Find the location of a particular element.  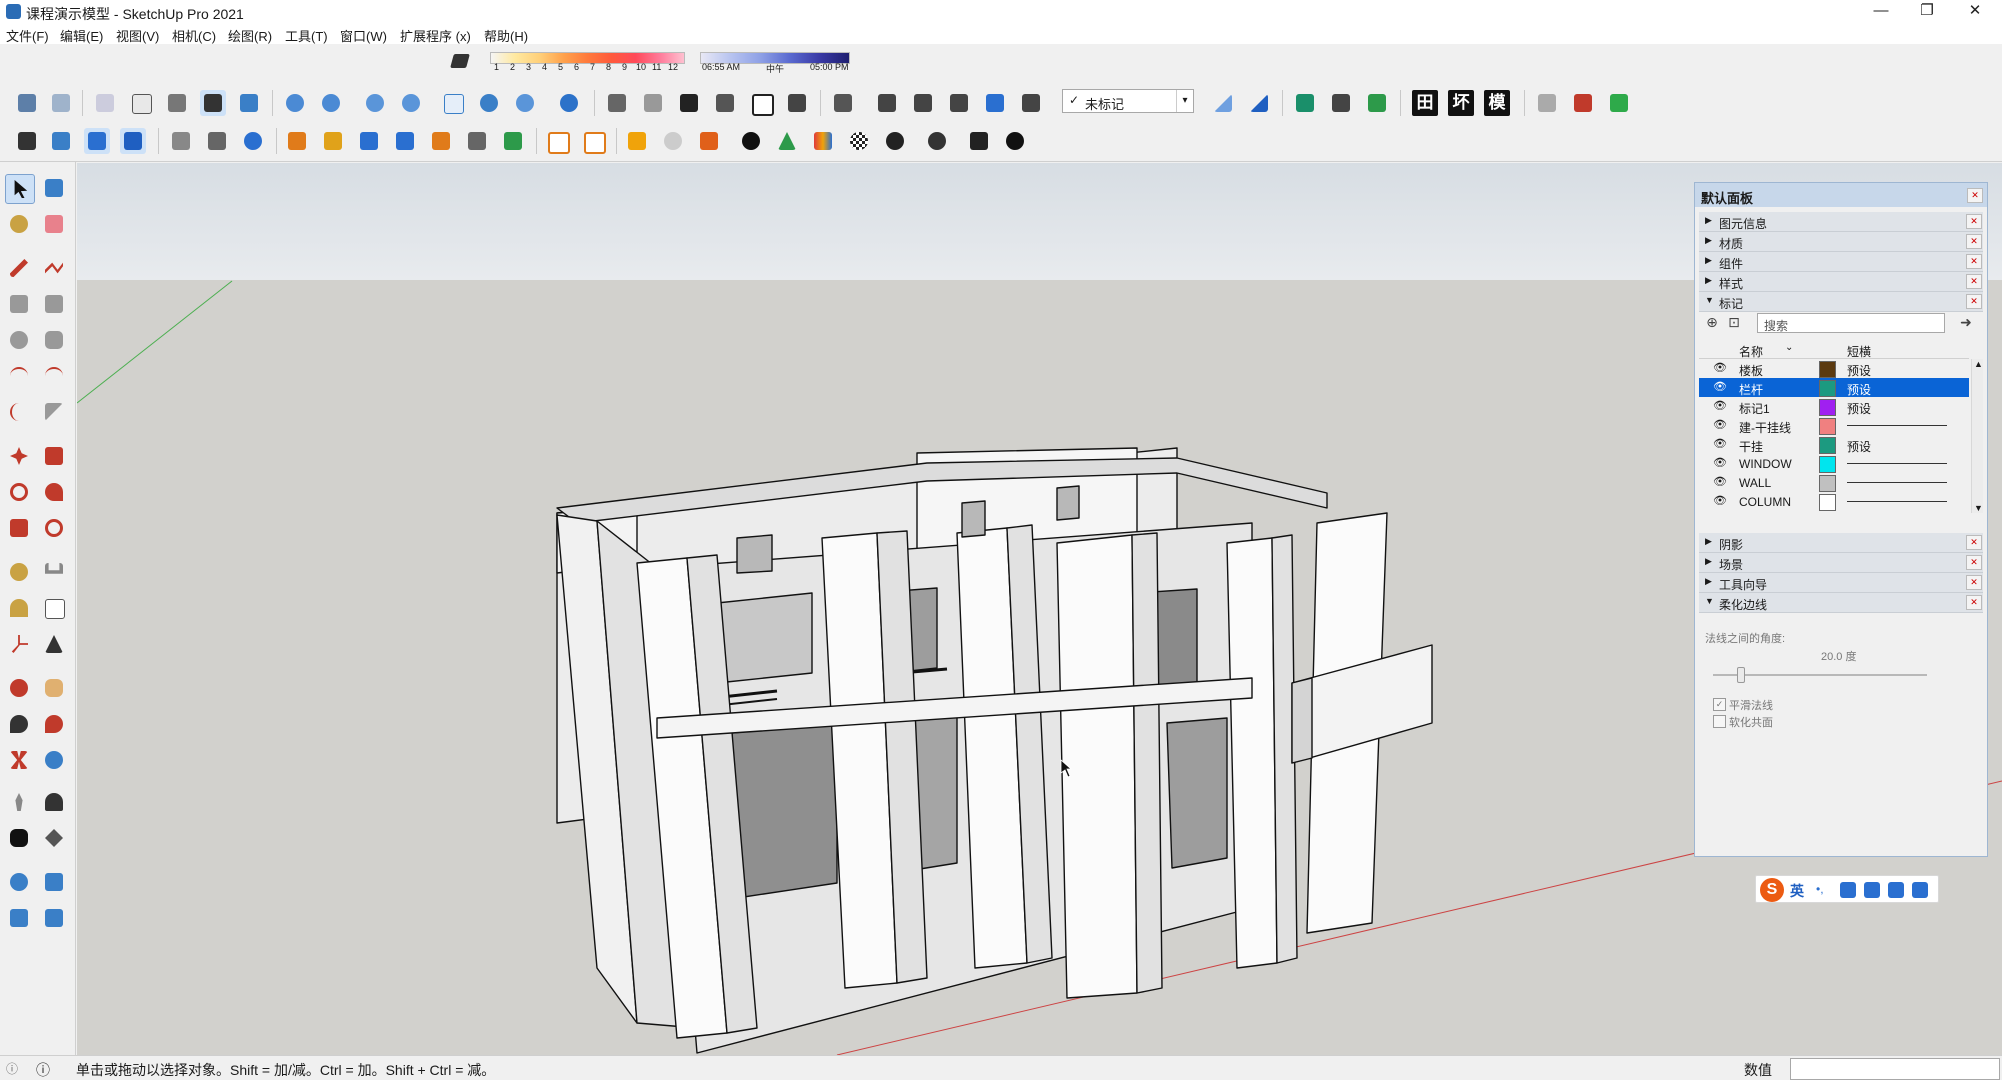

position-camera-icon is located at coordinates (19, 802).